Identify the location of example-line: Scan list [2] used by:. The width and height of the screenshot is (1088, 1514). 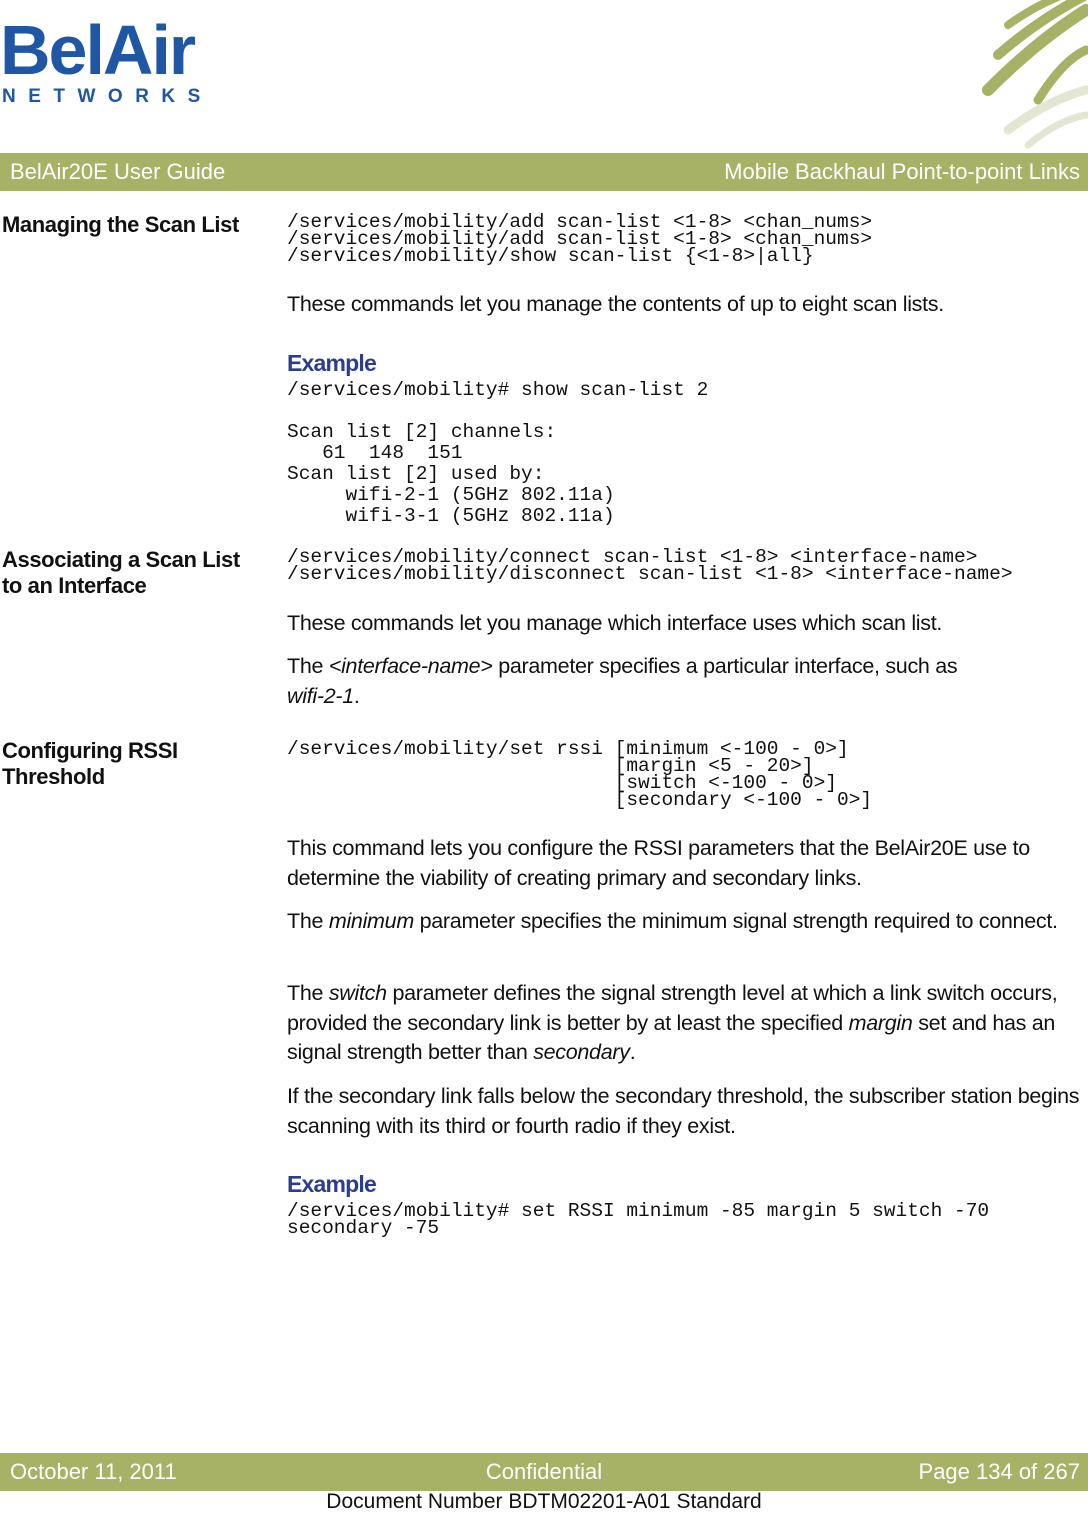
(416, 474).